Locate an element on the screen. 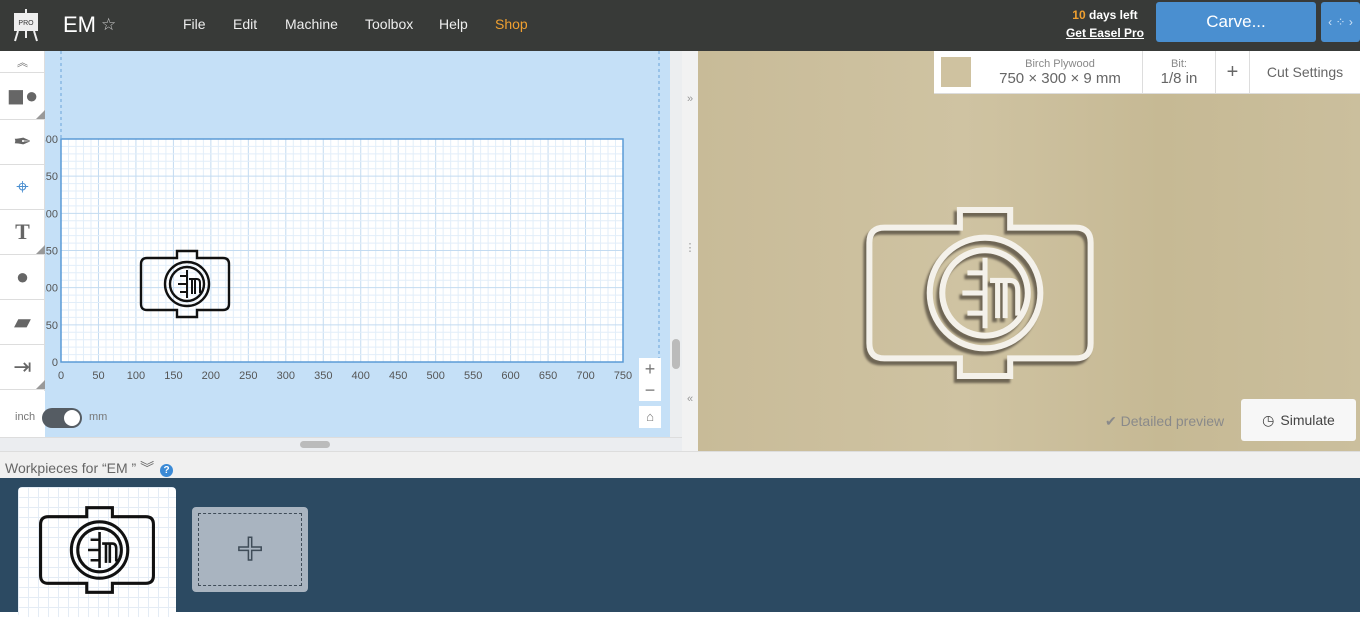 This screenshot has width=1360, height=617. check-icon: ✔ is located at coordinates (1113, 421).